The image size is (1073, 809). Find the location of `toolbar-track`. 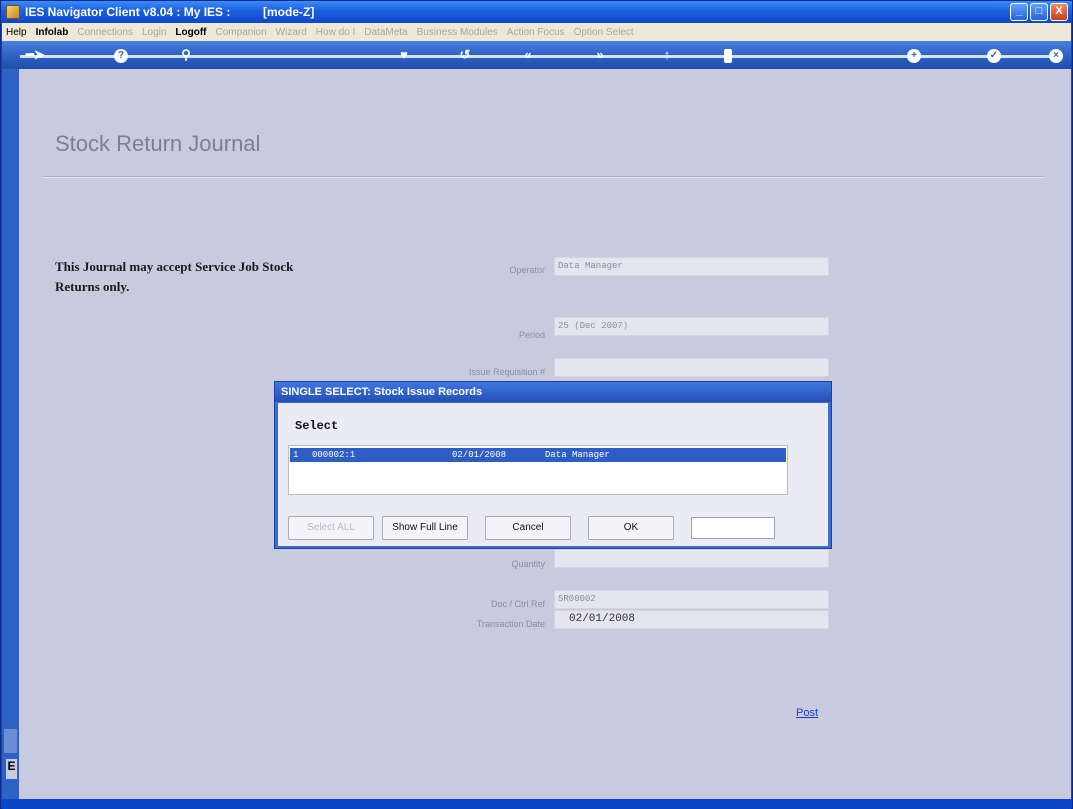

toolbar-track is located at coordinates (536, 56).